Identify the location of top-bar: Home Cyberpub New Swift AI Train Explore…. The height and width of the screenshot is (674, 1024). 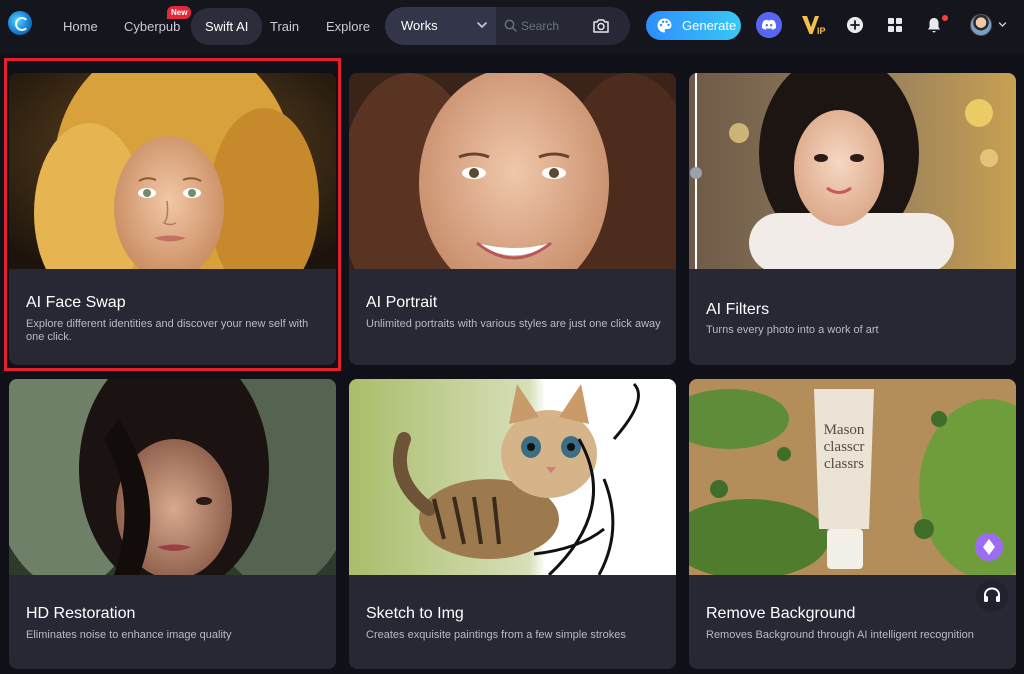
(512, 26).